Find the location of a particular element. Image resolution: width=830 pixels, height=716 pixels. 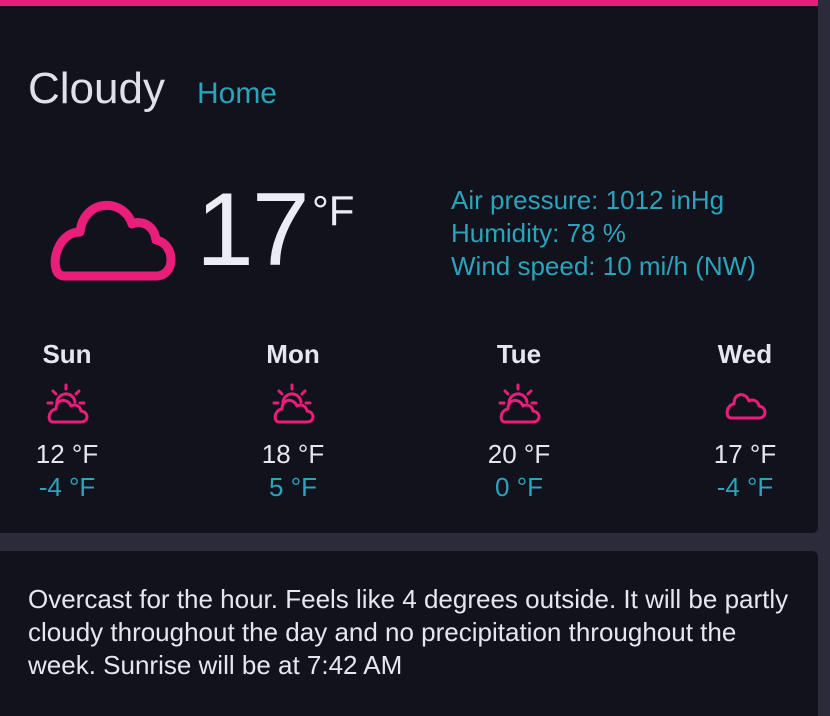

forecast-high: 17 °F is located at coordinates (745, 454).